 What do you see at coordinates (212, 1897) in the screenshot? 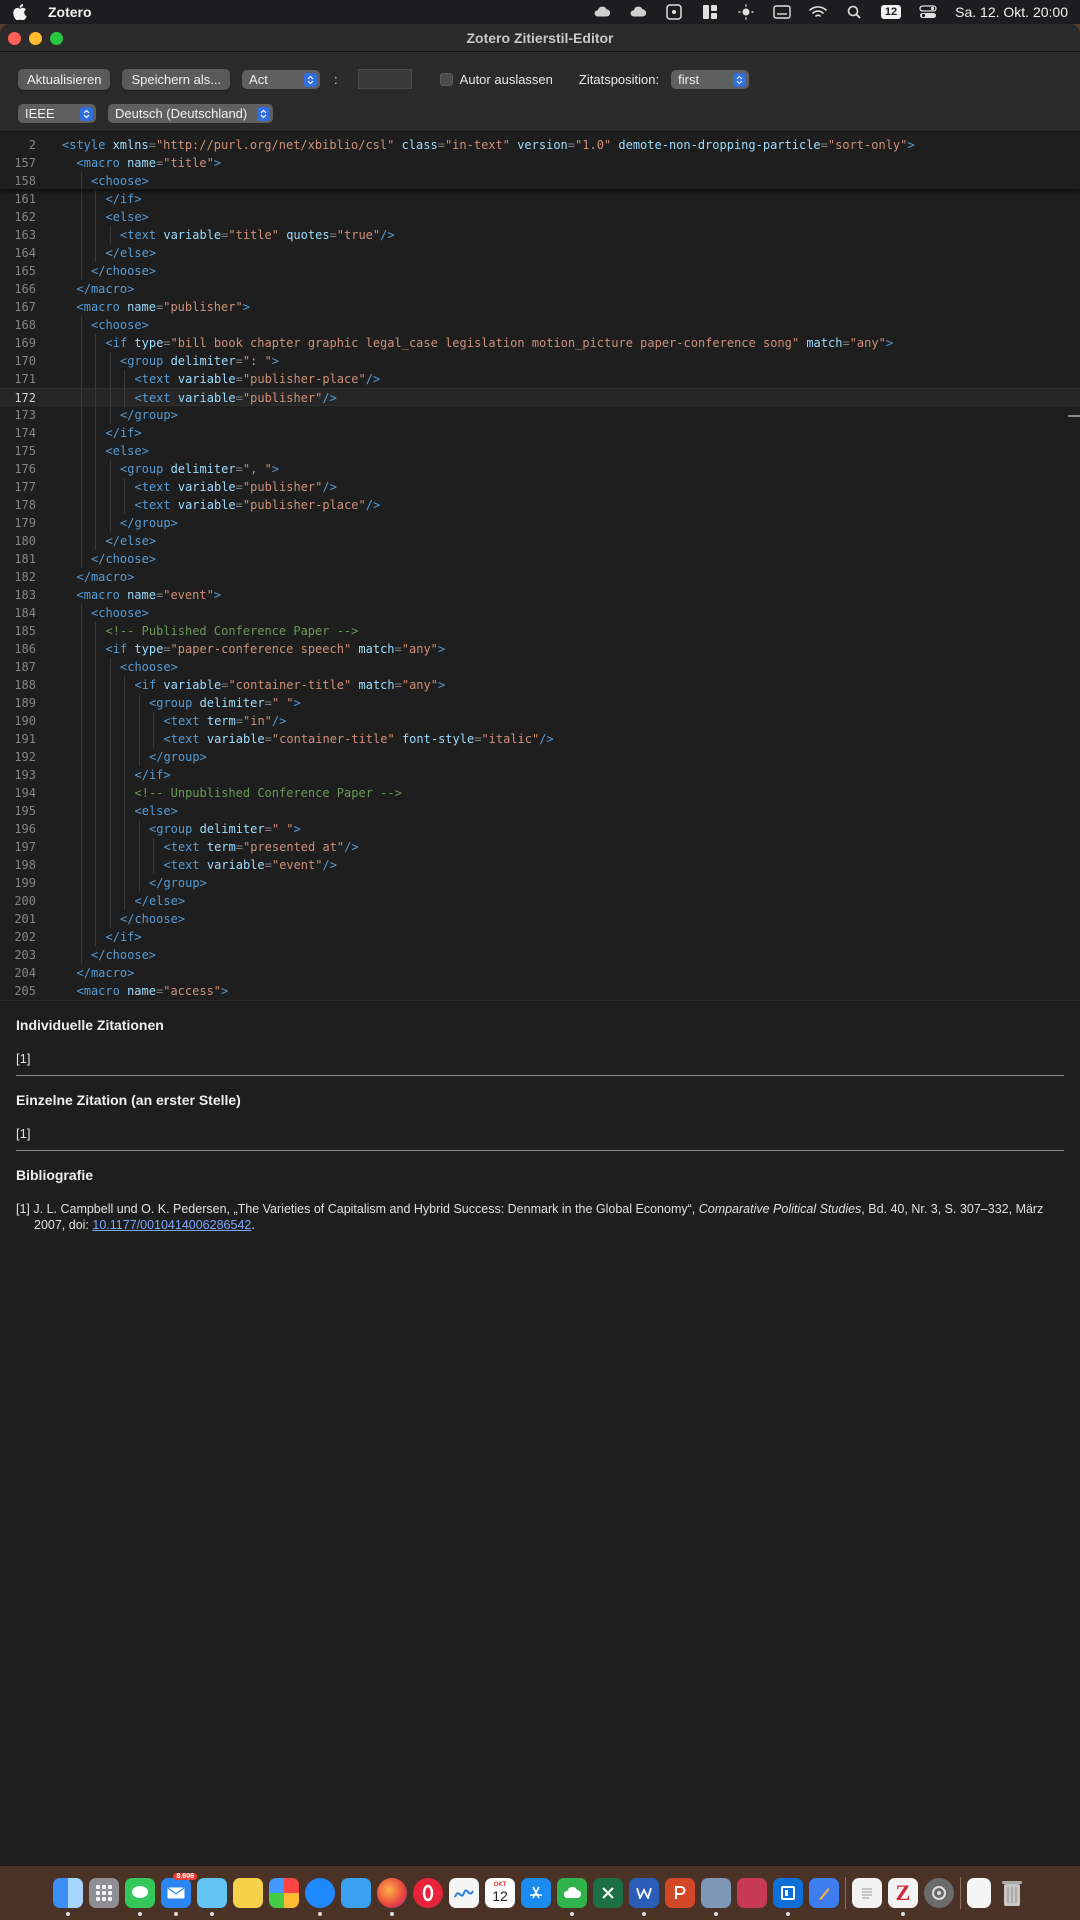
I see `maps-icon` at bounding box center [212, 1897].